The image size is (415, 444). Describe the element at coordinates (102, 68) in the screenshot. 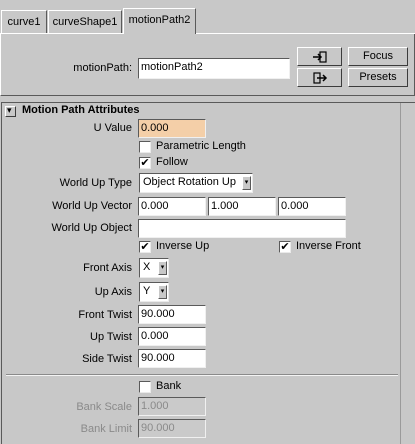

I see `node-name-label: motionPath:` at that location.